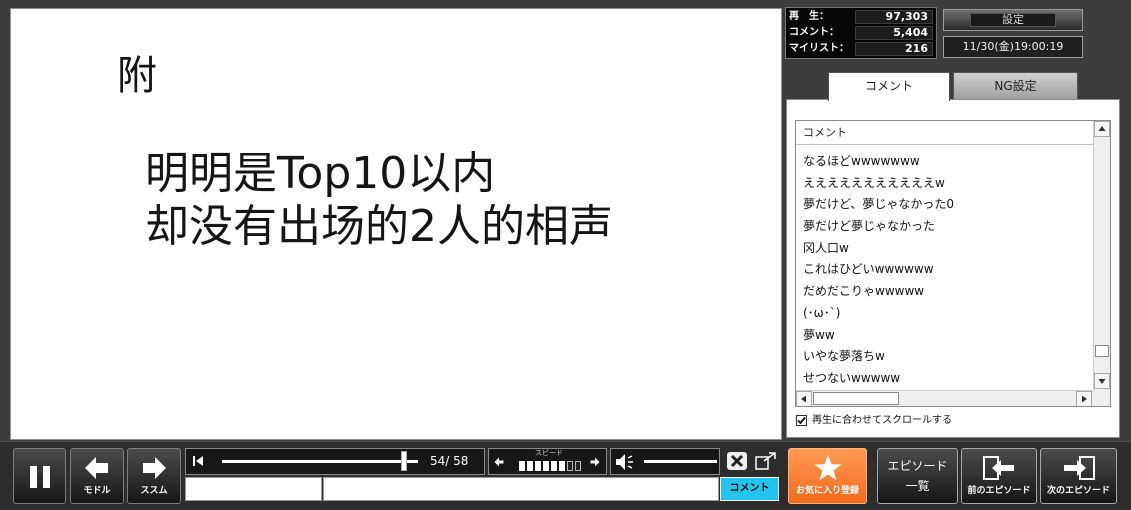 The height and width of the screenshot is (510, 1131). Describe the element at coordinates (1013, 47) in the screenshot. I see `post-datetime: 11/30(金)19:00:19` at that location.